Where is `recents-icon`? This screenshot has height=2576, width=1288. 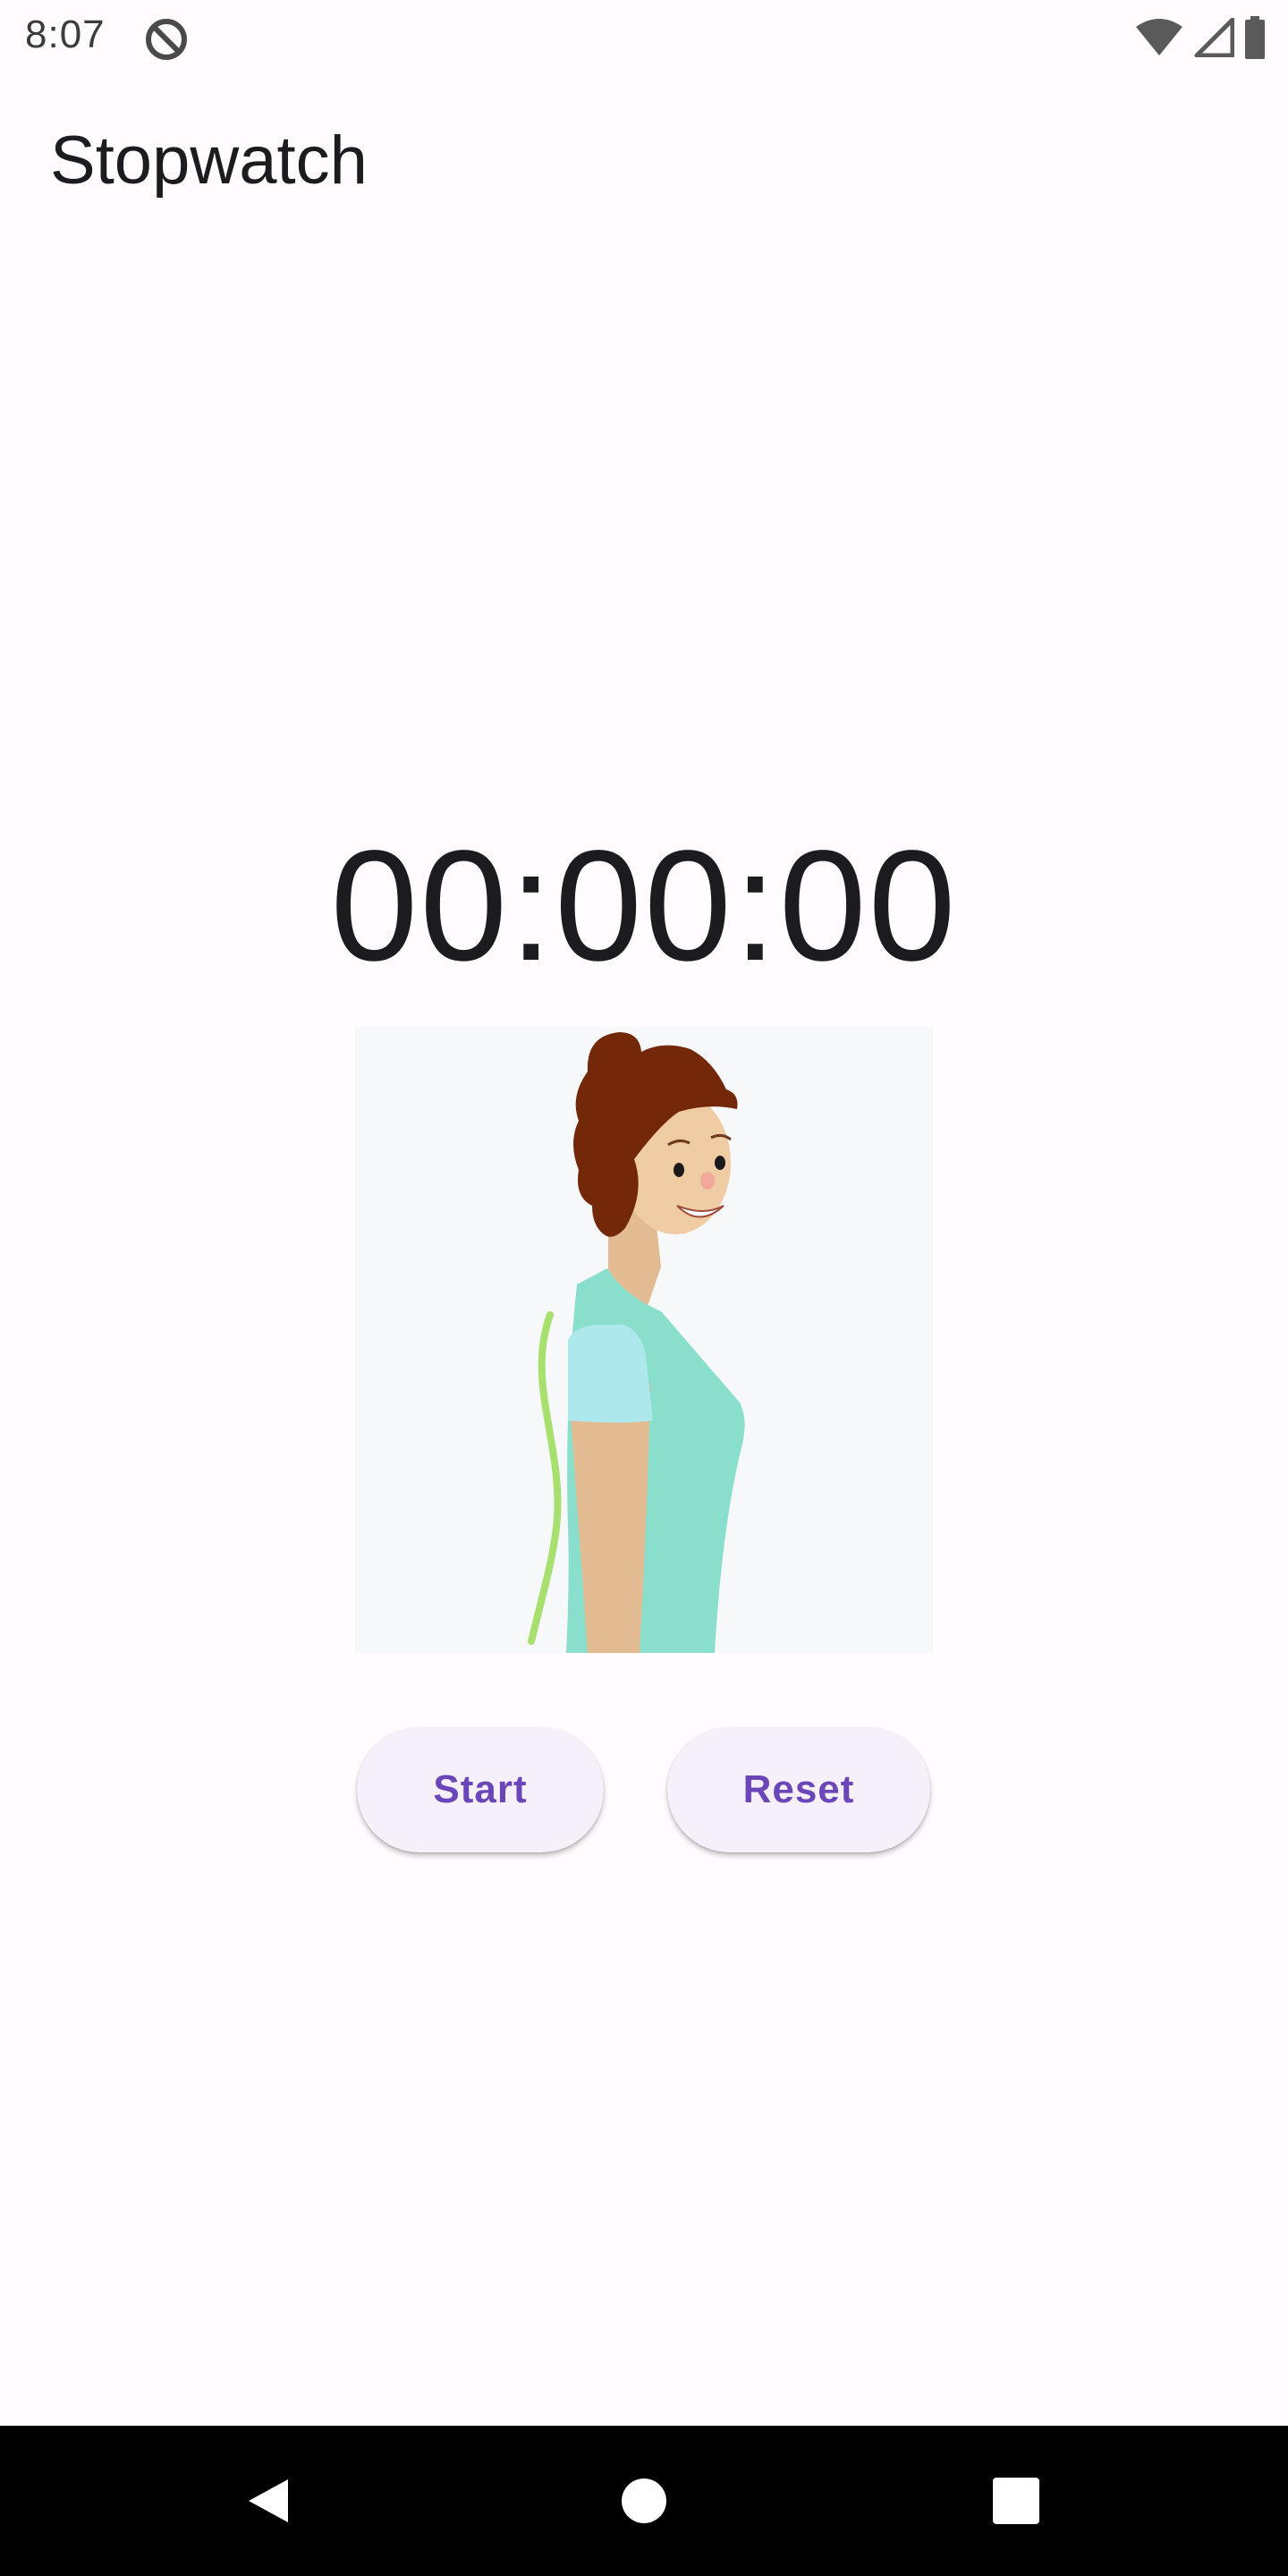
recents-icon is located at coordinates (1016, 2501).